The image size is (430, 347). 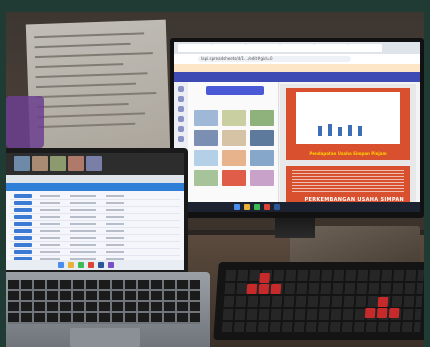 I want to click on monitor-stand, so click(x=295, y=228).